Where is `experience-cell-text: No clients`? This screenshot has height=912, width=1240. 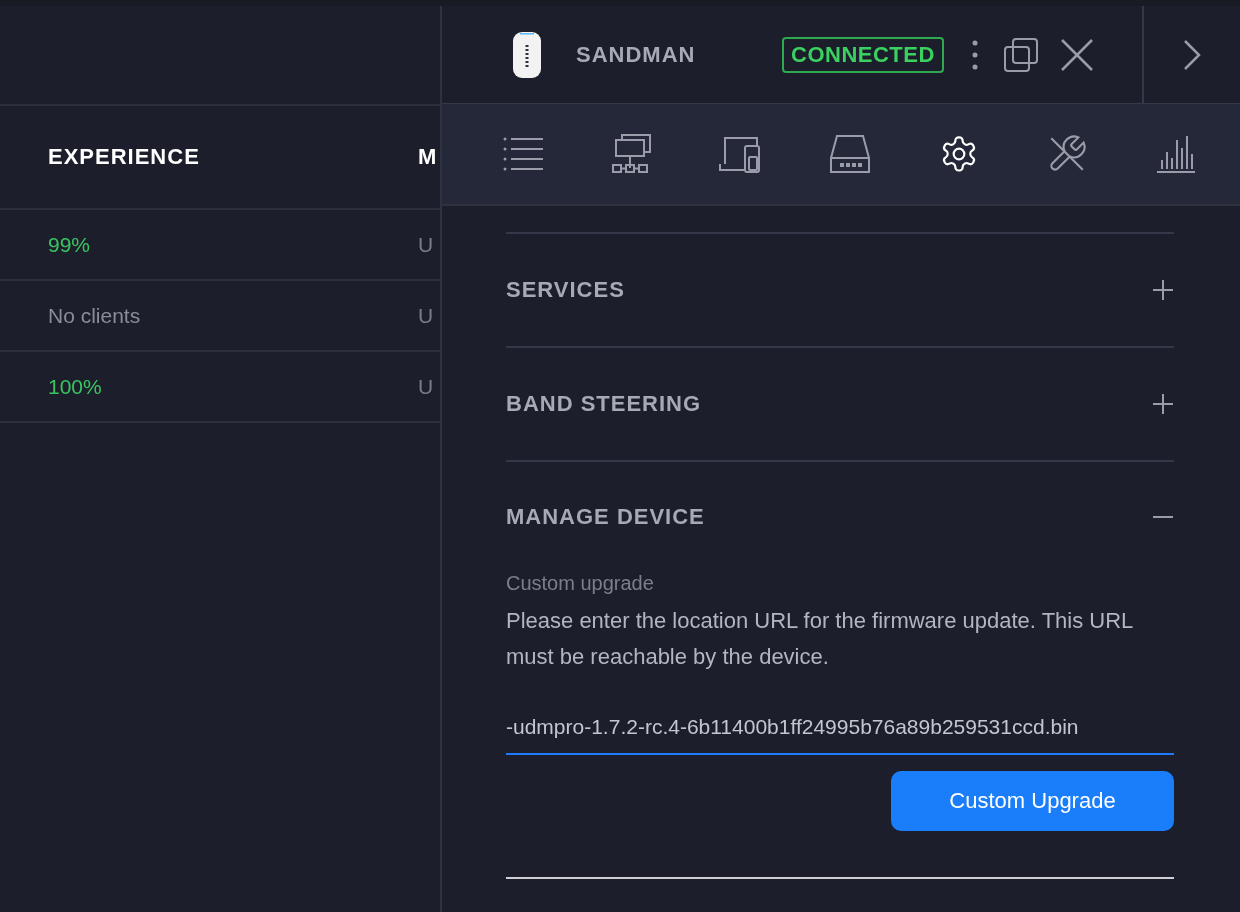
experience-cell-text: No clients is located at coordinates (94, 315).